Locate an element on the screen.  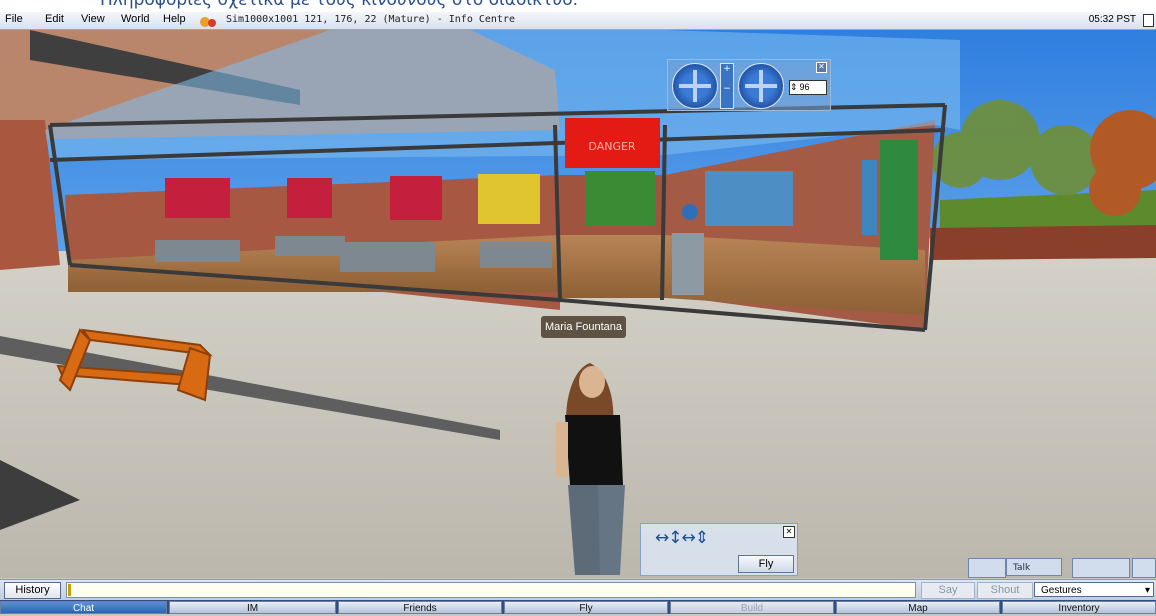
chat-input is located at coordinates (491, 590).